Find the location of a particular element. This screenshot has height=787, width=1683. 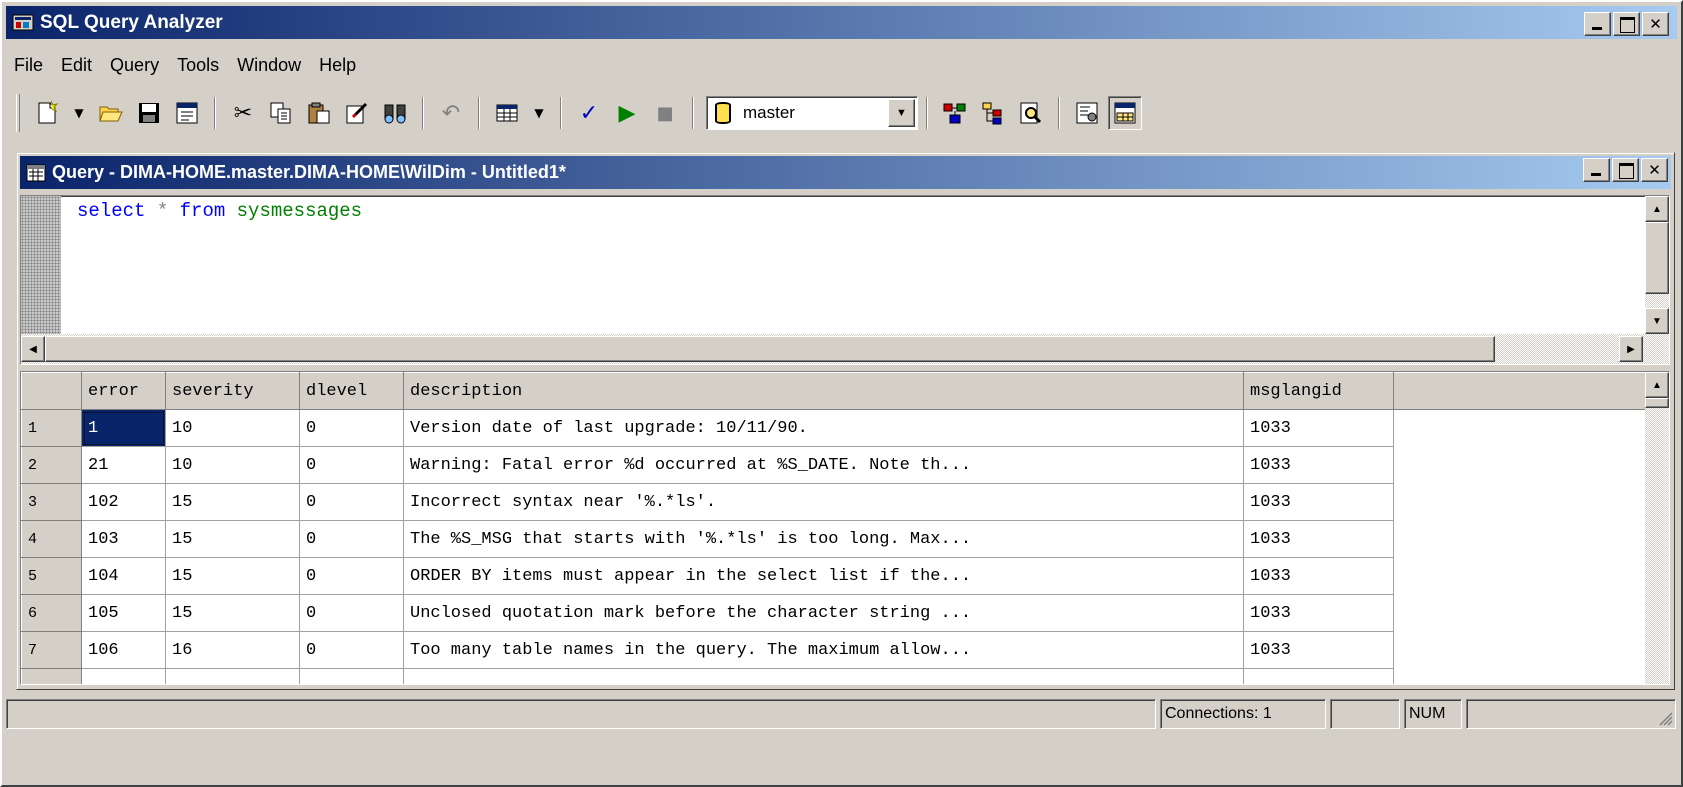

column-header-error: error is located at coordinates (123, 391).